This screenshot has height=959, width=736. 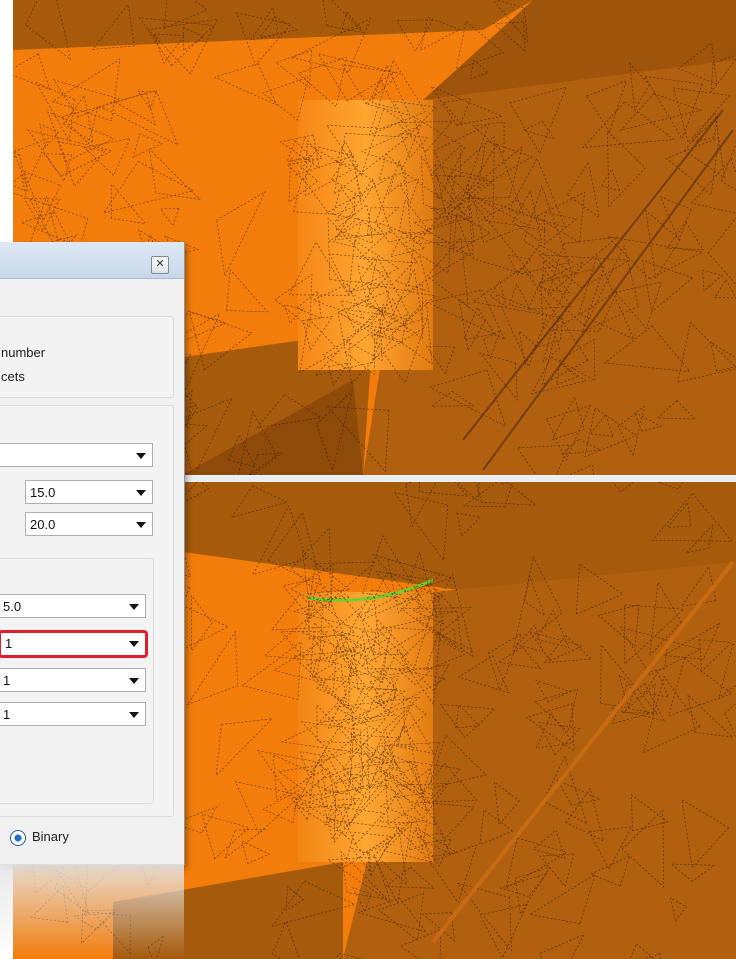 What do you see at coordinates (92, 911) in the screenshot?
I see `dialog-shadow-fade` at bounding box center [92, 911].